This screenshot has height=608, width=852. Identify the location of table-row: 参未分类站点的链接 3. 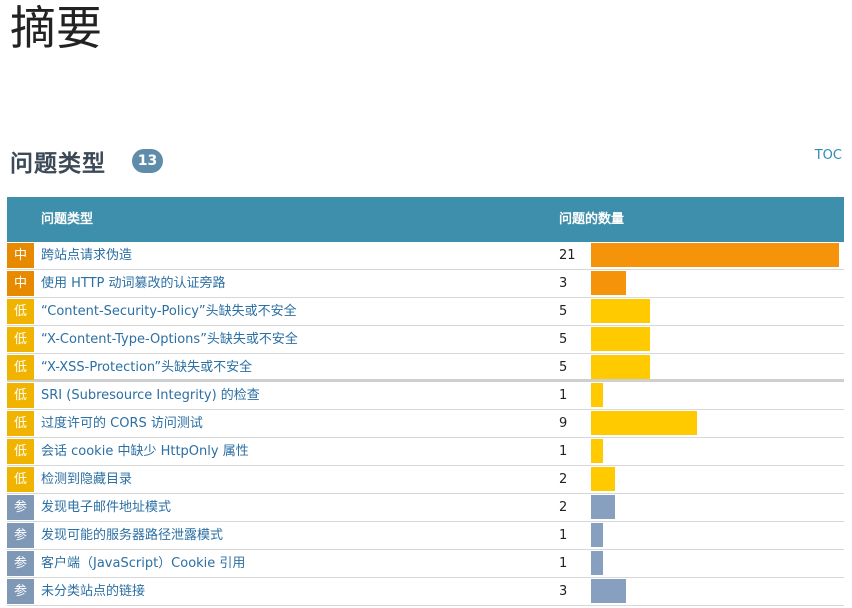
(425, 592).